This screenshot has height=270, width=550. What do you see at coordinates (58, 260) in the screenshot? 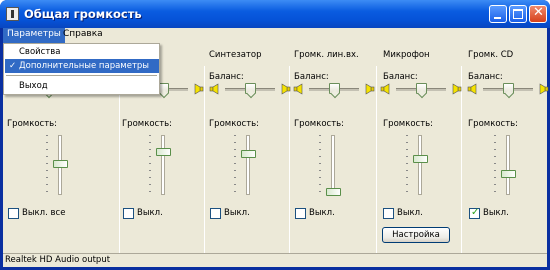
I see `status-text: Realtek HD Audio output` at bounding box center [58, 260].